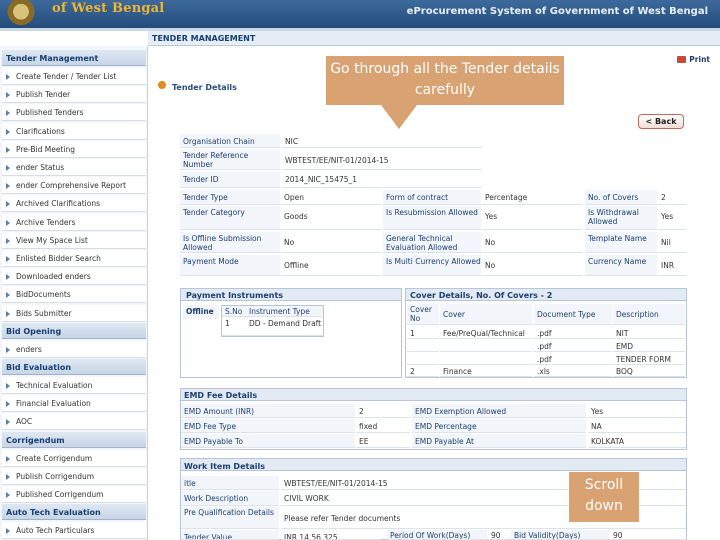  I want to click on cover-cell: 2, so click(423, 371).